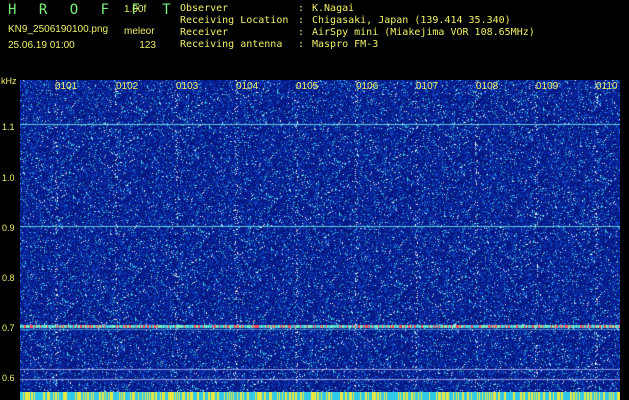  Describe the element at coordinates (8, 378) in the screenshot. I see `y-tick-label: 0.6` at that location.